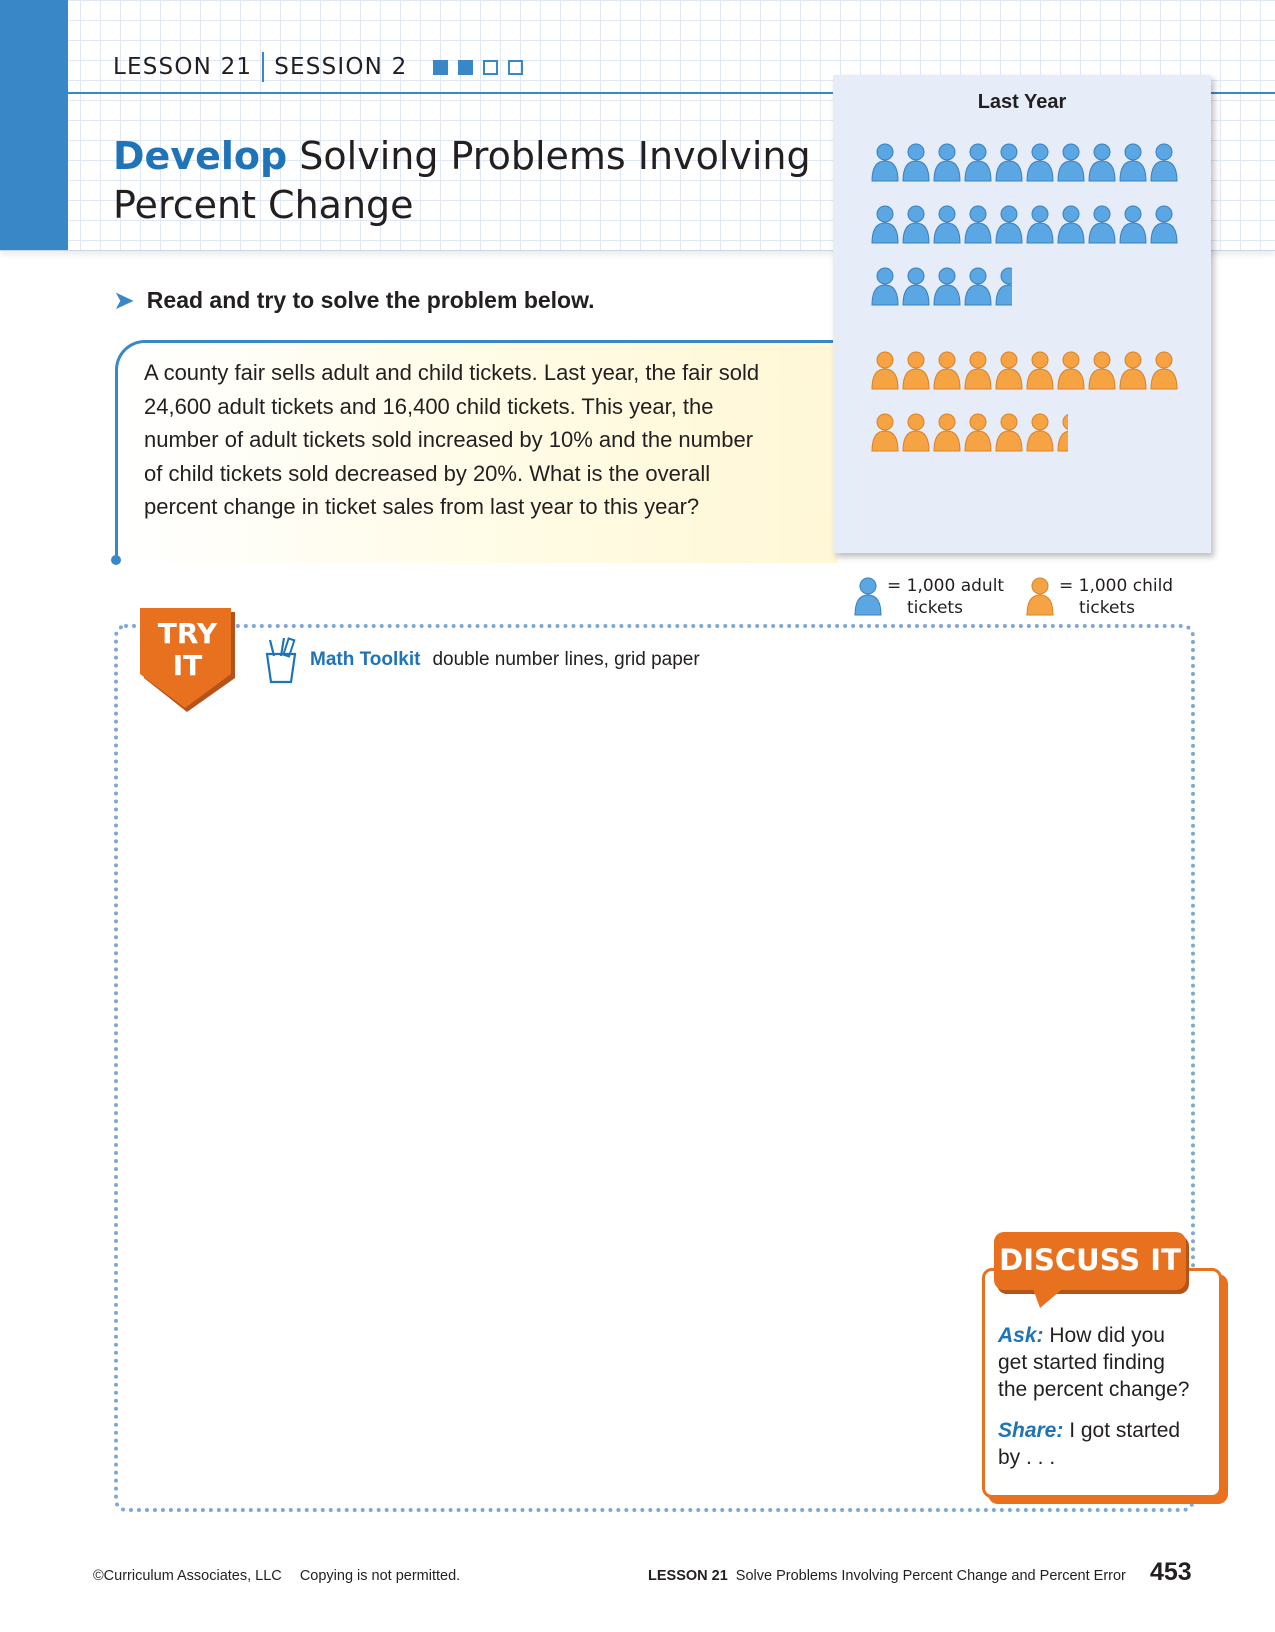  I want to click on toolkit-cup-icon, so click(281, 660).